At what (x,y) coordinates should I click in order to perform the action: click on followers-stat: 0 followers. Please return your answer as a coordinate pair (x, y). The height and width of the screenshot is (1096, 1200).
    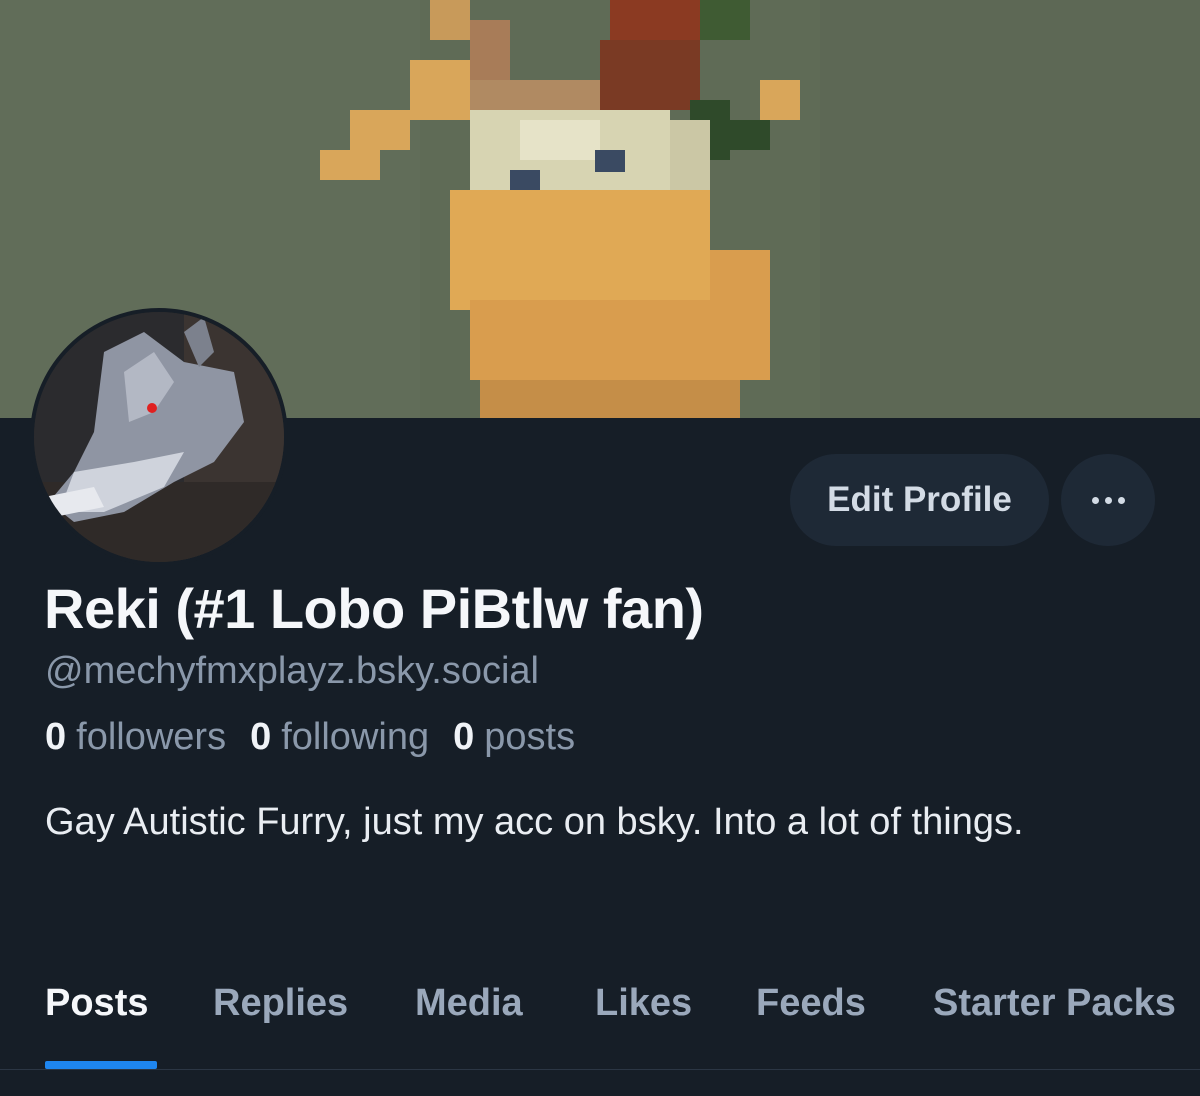
    Looking at the image, I should click on (135, 737).